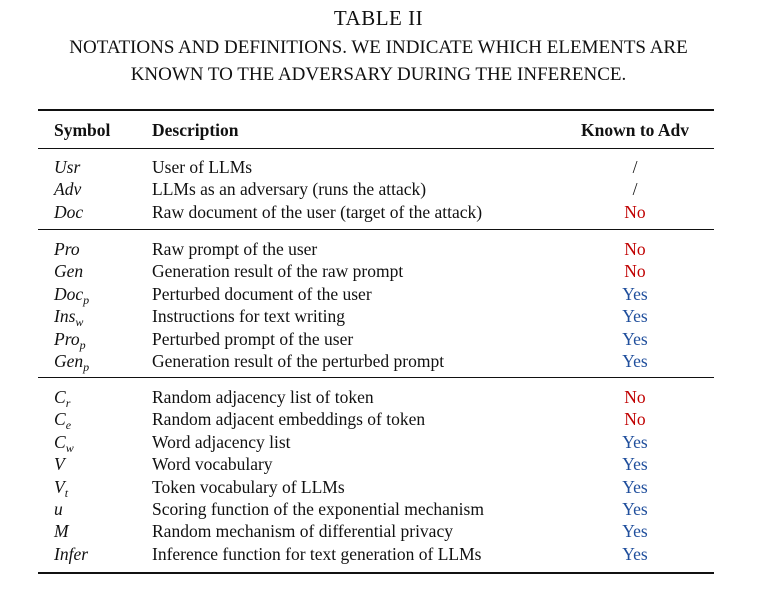 This screenshot has height=590, width=757. Describe the element at coordinates (378, 464) in the screenshot. I see `table-row: V Word vocabulary Yes` at that location.